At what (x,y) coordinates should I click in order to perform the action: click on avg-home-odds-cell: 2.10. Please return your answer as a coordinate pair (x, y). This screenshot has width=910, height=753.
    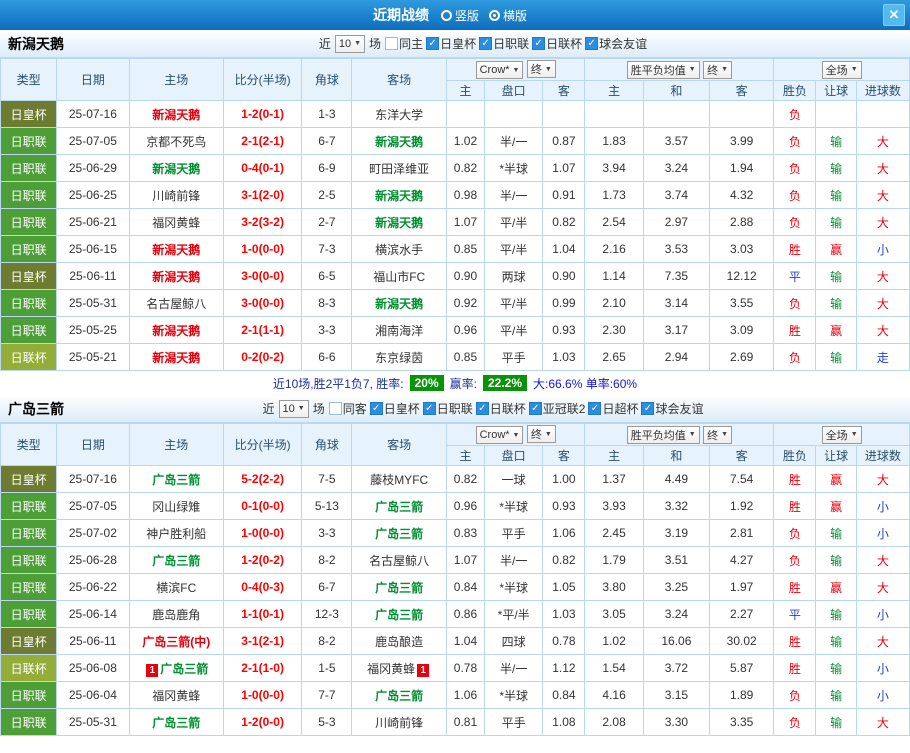
    Looking at the image, I should click on (614, 303).